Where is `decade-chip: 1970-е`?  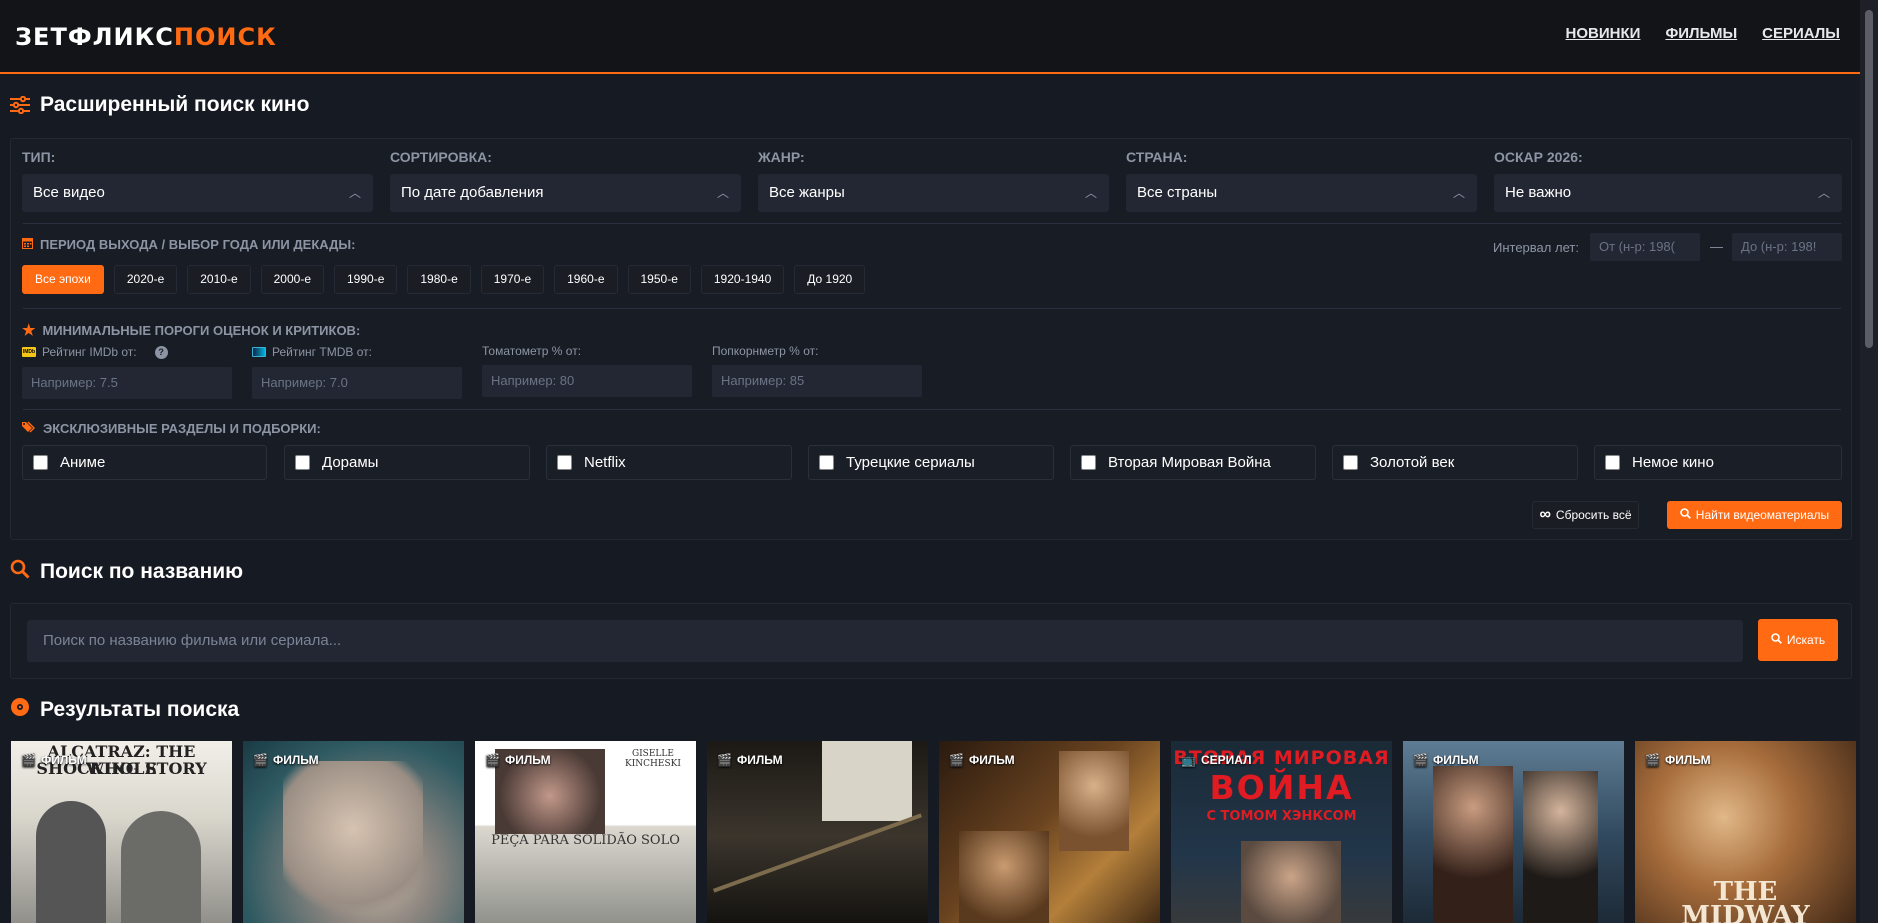 decade-chip: 1970-е is located at coordinates (512, 279).